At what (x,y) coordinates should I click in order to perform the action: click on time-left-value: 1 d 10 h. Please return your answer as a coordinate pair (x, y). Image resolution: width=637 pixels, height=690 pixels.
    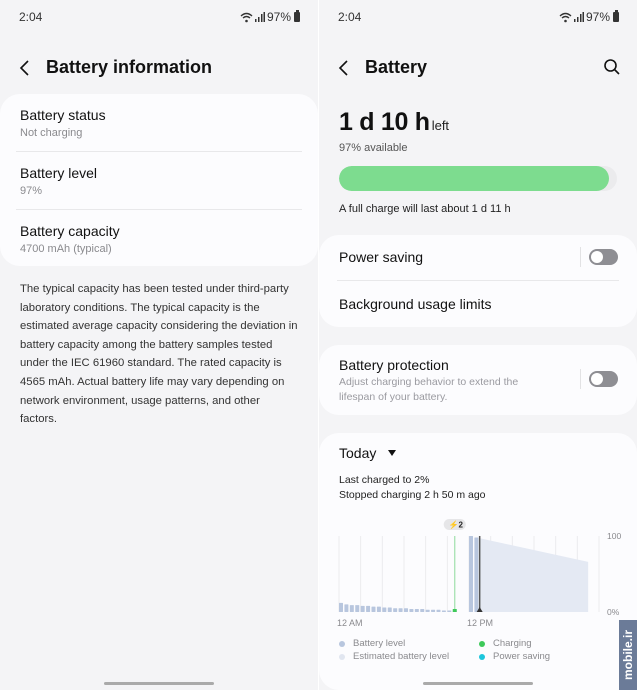
    Looking at the image, I should click on (384, 122).